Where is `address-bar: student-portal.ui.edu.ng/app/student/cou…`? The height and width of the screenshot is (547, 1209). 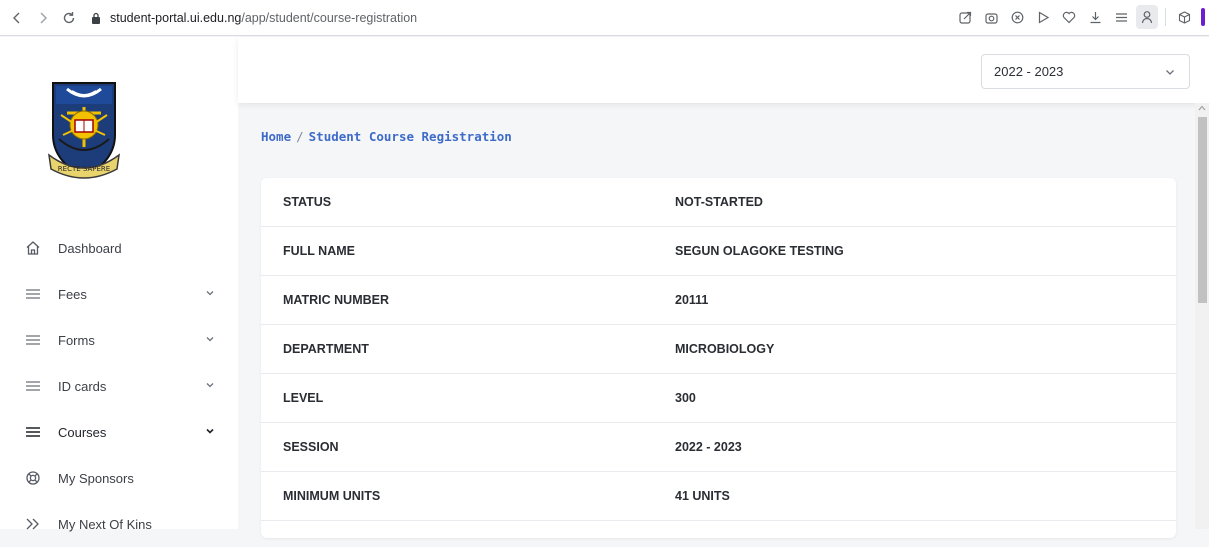
address-bar: student-portal.ui.edu.ng/app/student/cou… is located at coordinates (252, 18).